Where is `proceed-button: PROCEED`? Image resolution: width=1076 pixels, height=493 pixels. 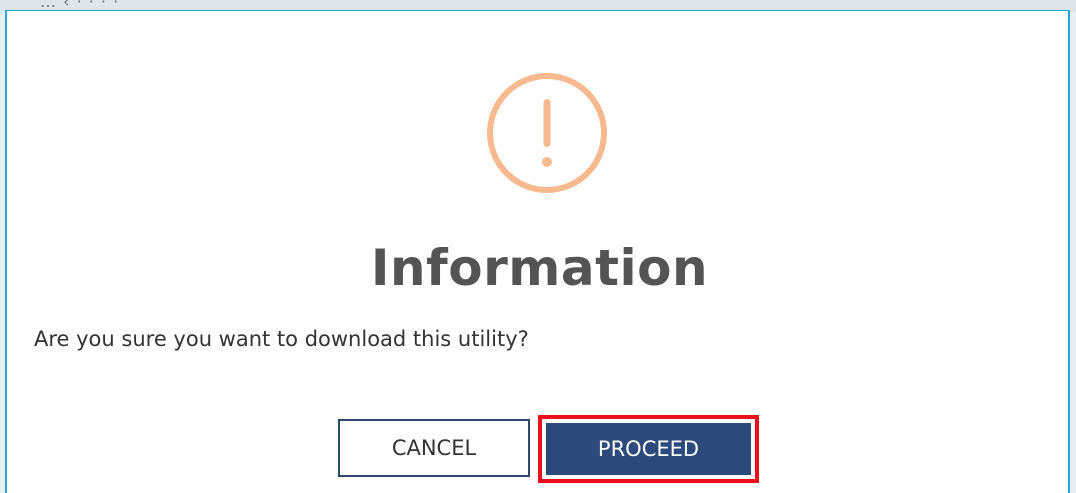 proceed-button: PROCEED is located at coordinates (648, 449).